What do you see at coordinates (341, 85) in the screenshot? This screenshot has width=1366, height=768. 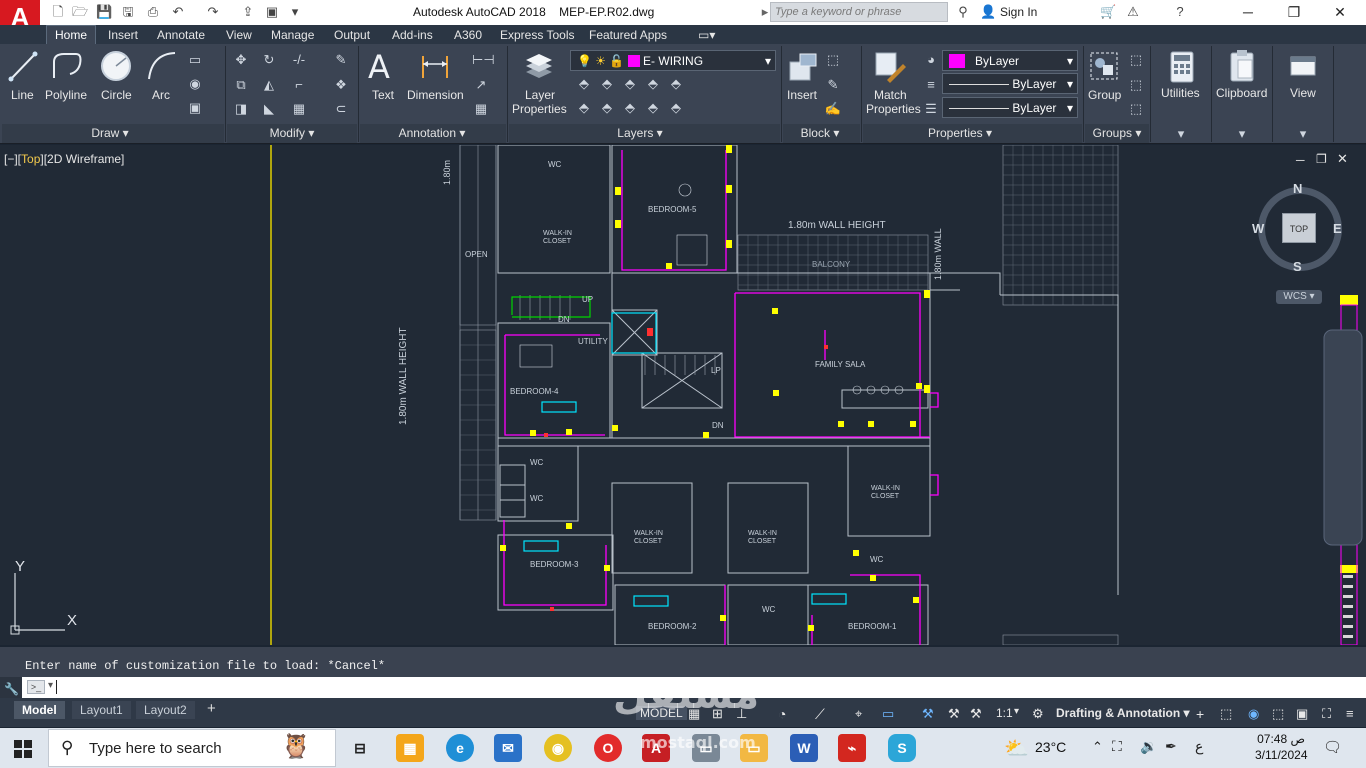 I see `explode-icon: ❖` at bounding box center [341, 85].